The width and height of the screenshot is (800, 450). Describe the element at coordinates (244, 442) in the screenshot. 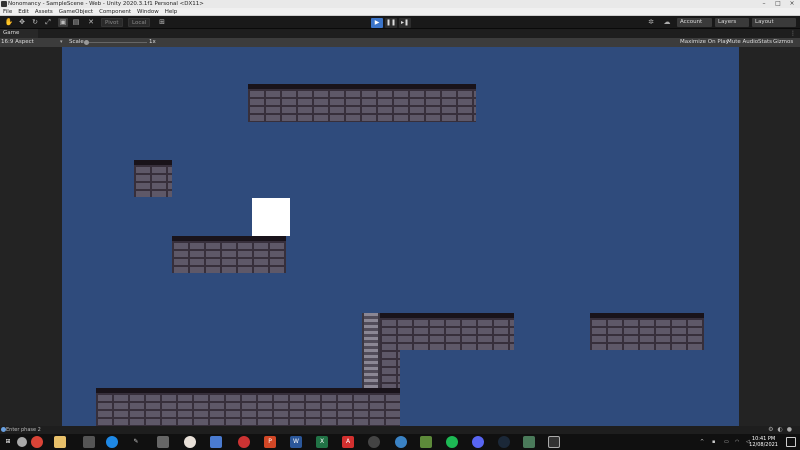

I see `app-icon-red` at that location.